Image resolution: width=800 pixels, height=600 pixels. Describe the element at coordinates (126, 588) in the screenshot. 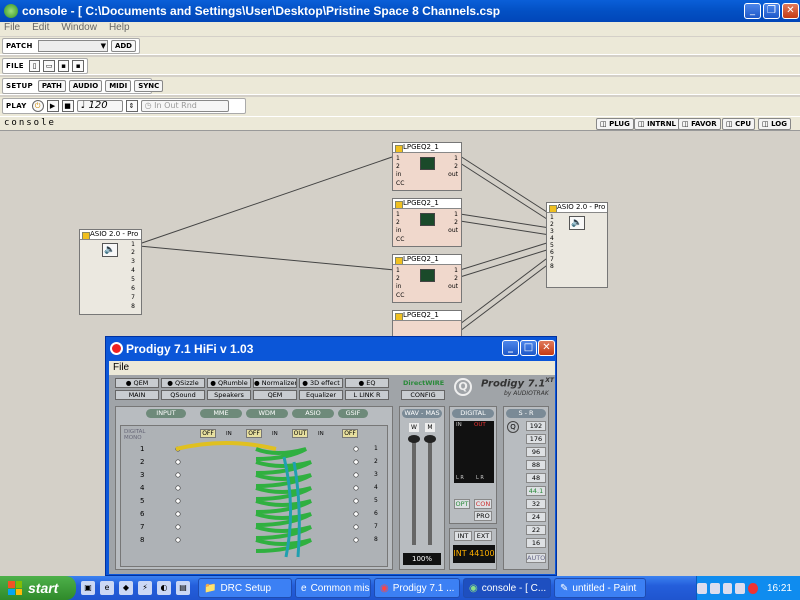

I see `quicklaunch-icon: ◆` at that location.